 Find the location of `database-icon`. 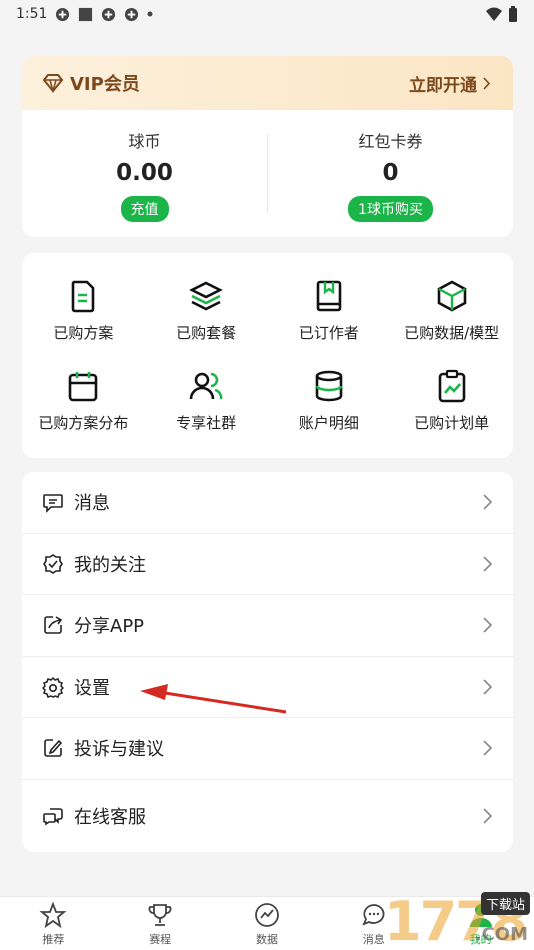

database-icon is located at coordinates (329, 386).